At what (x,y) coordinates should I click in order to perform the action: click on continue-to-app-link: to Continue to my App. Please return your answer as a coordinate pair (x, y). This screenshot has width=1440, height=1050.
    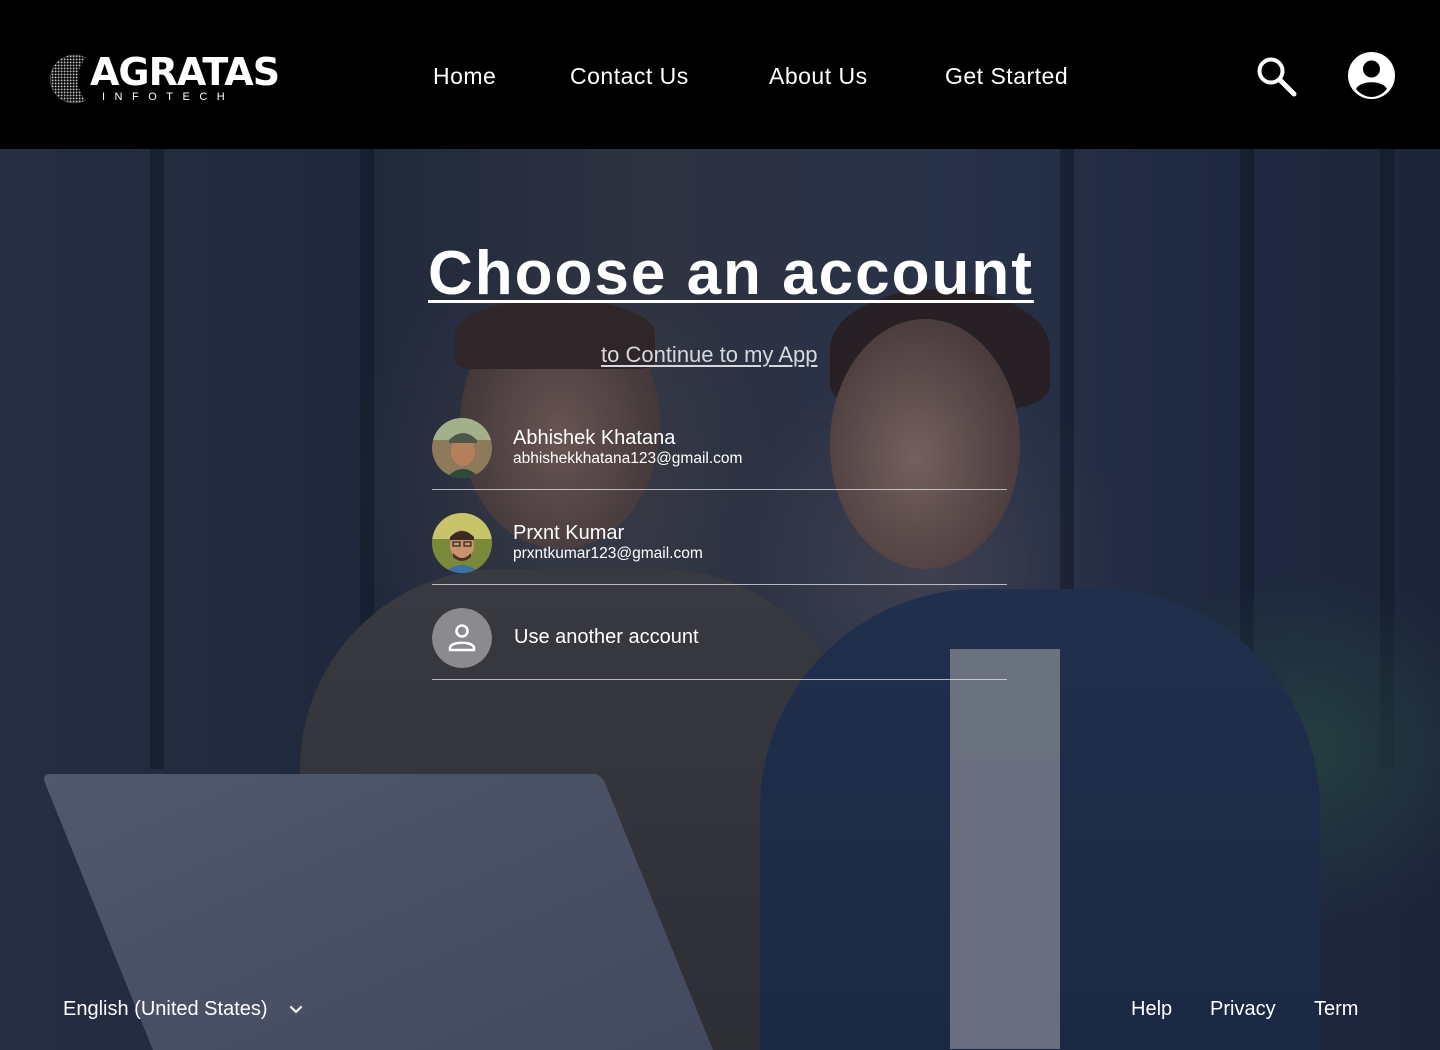
    Looking at the image, I should click on (709, 355).